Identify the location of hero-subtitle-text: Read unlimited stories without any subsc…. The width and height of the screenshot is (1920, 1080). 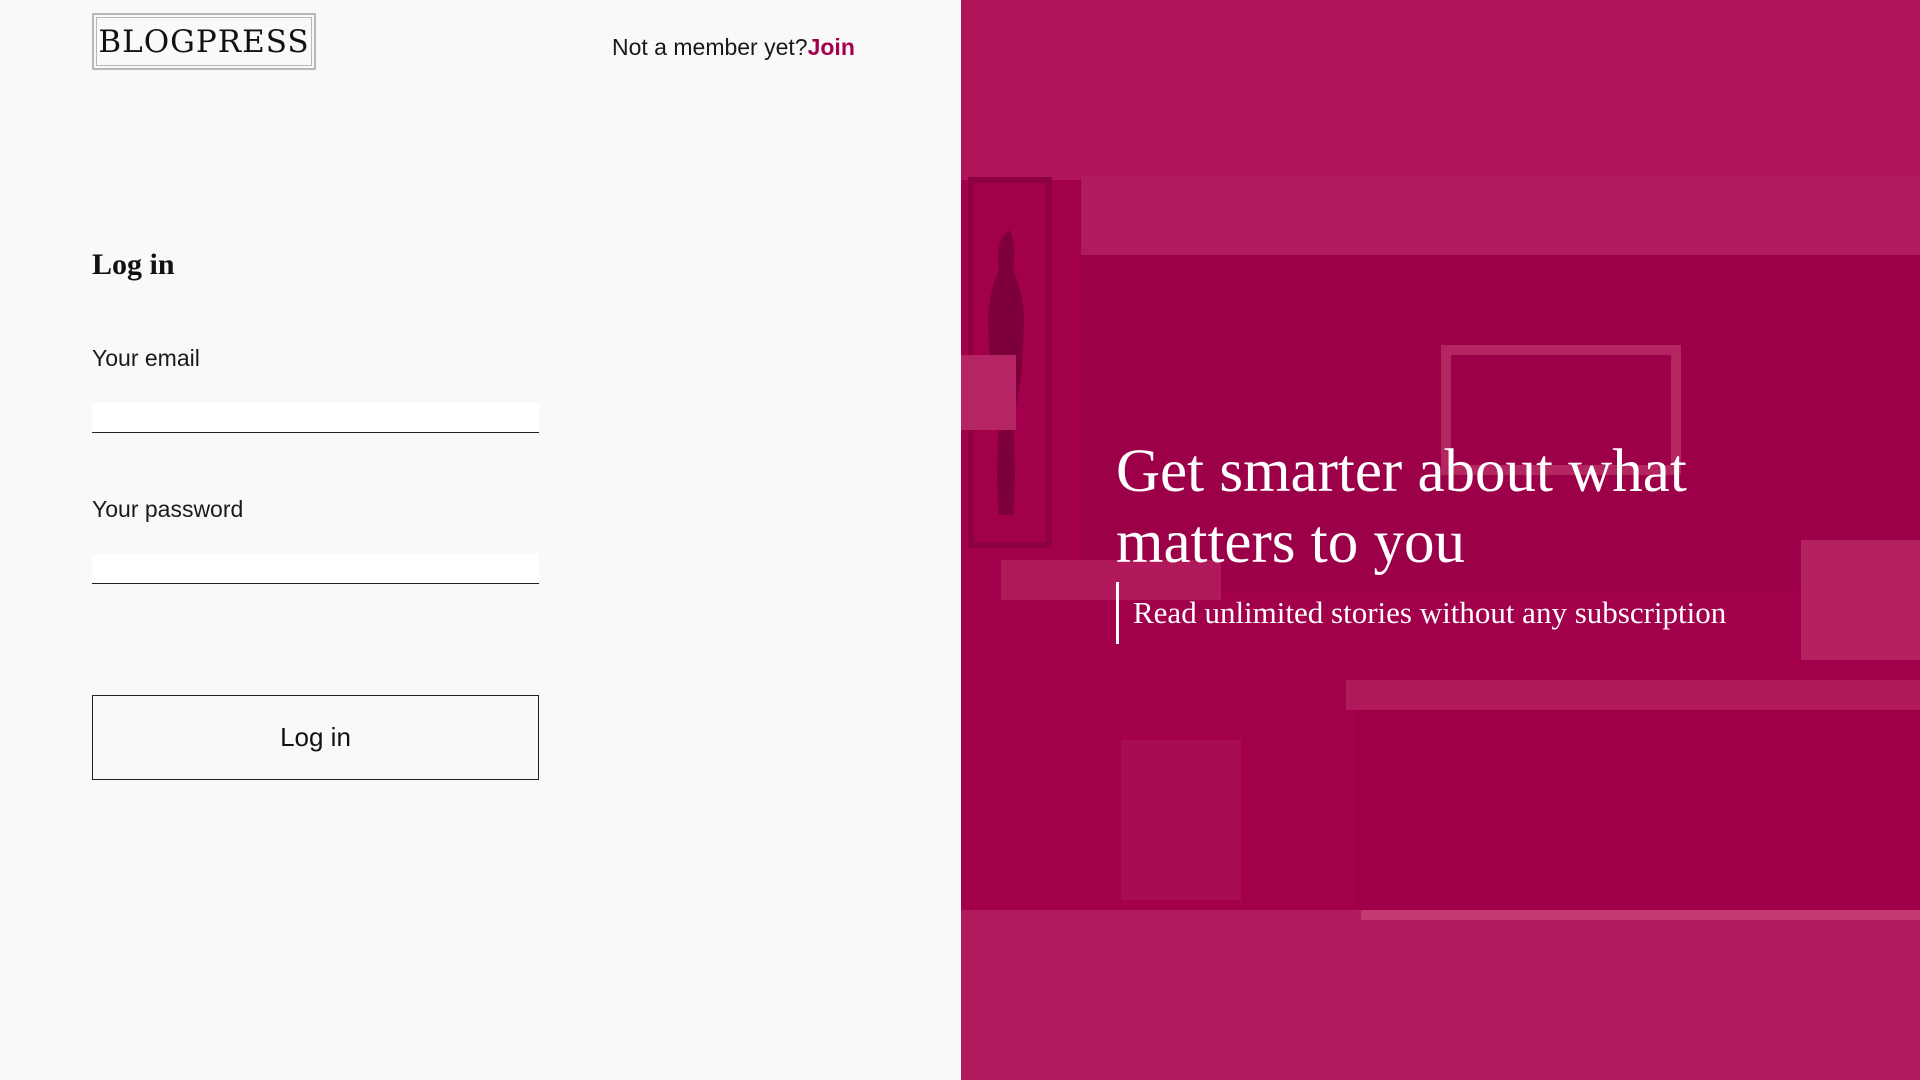
(1430, 612).